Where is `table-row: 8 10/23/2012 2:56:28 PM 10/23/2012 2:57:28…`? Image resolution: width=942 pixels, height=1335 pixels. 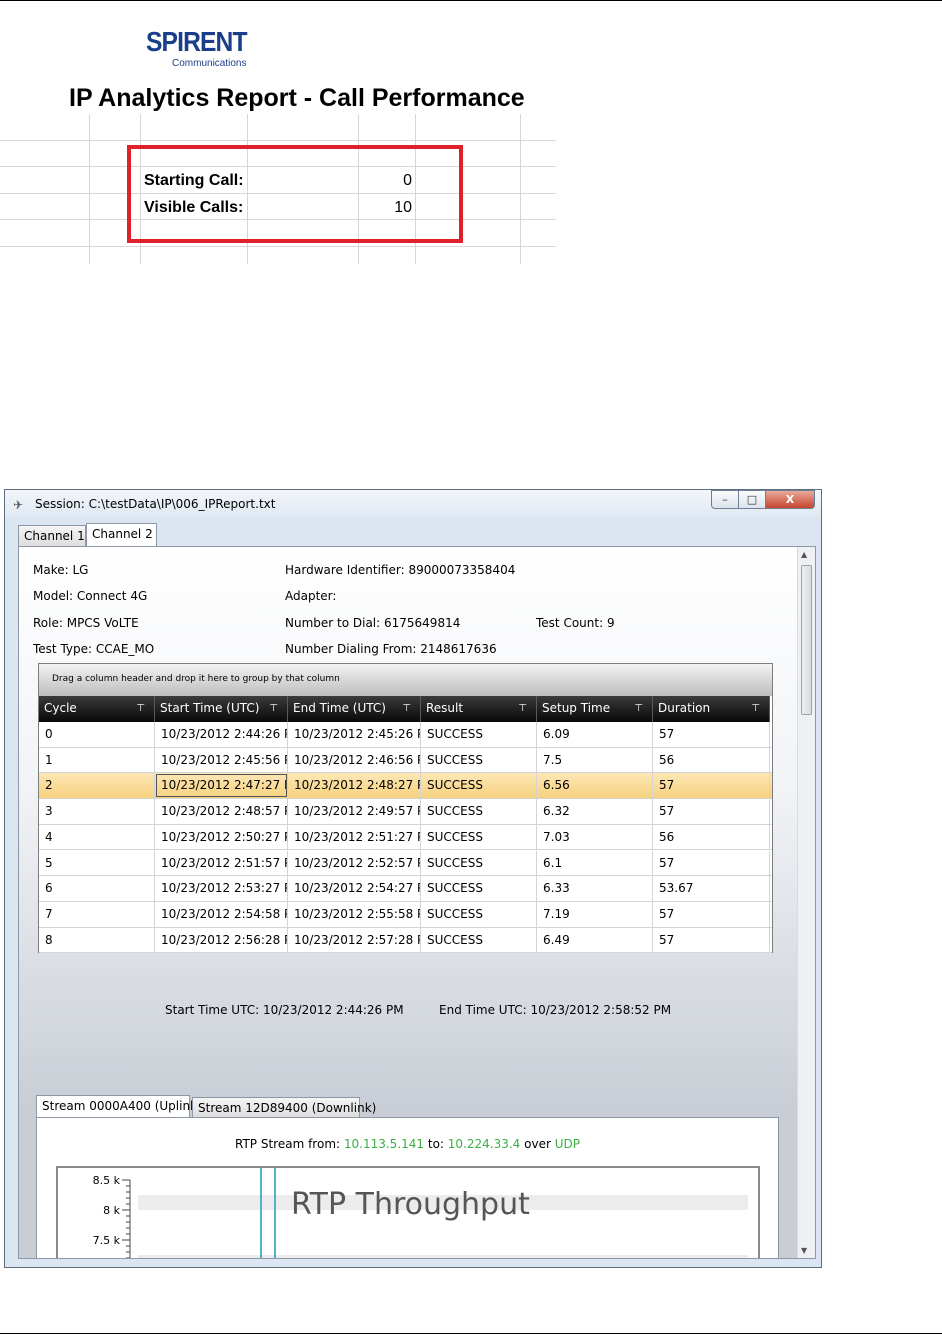
table-row: 8 10/23/2012 2:56:28 PM 10/23/2012 2:57:28… is located at coordinates (405, 940).